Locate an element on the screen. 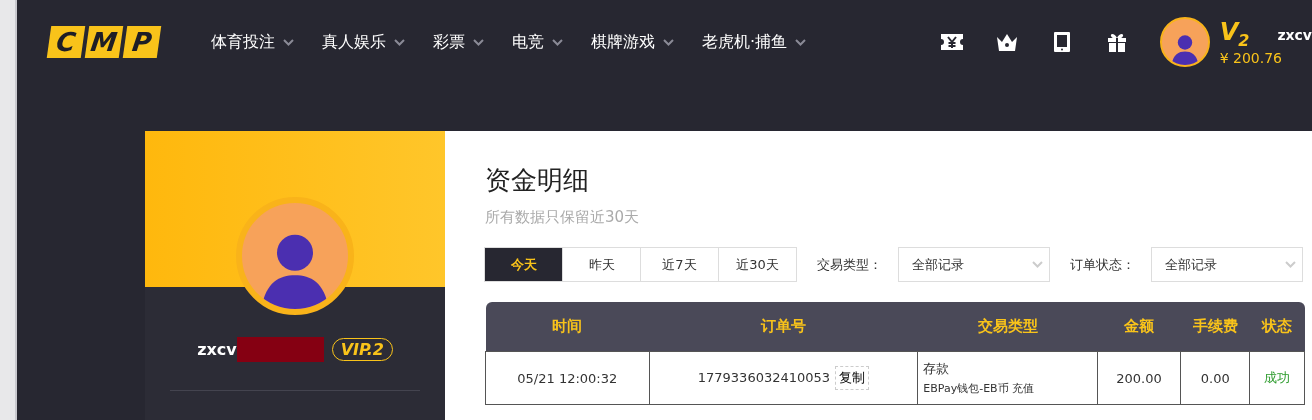 Image resolution: width=1312 pixels, height=420 pixels. transaction-detail: EBPay钱包-EB币 充值 is located at coordinates (979, 388).